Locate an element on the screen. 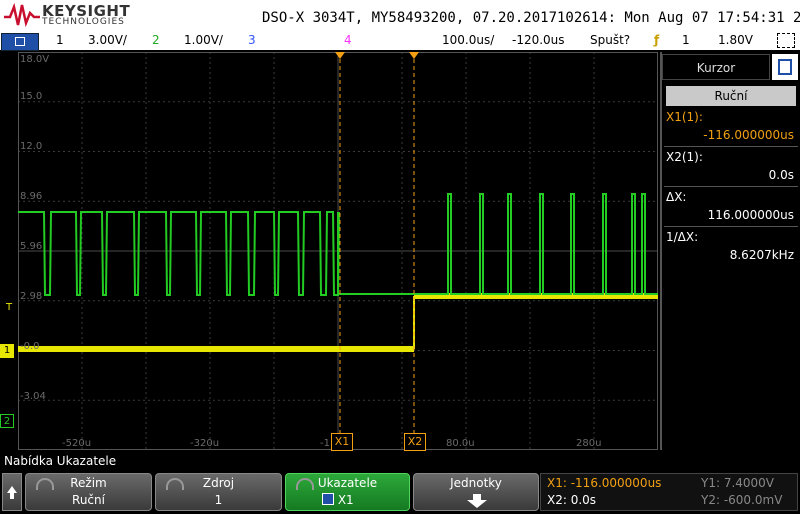 This screenshot has height=514, width=800. ch2-ground-marker: 2 is located at coordinates (7, 421).